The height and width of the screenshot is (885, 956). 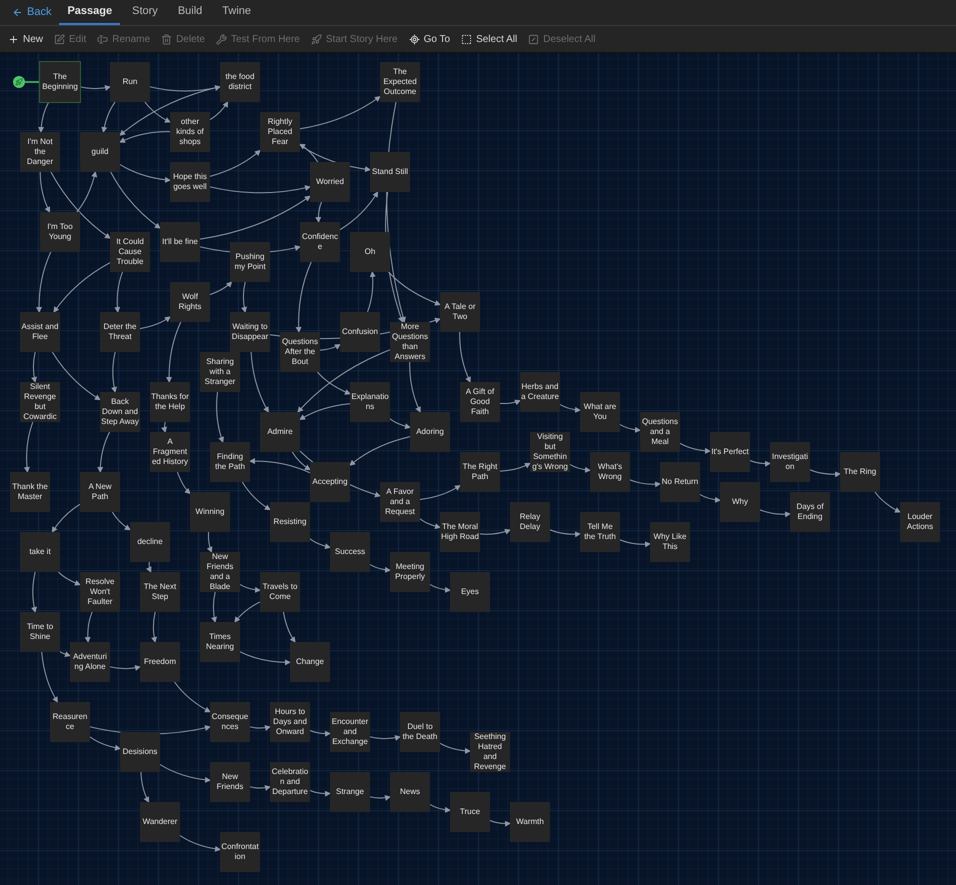 I want to click on passage-card: Explanations, so click(x=370, y=402).